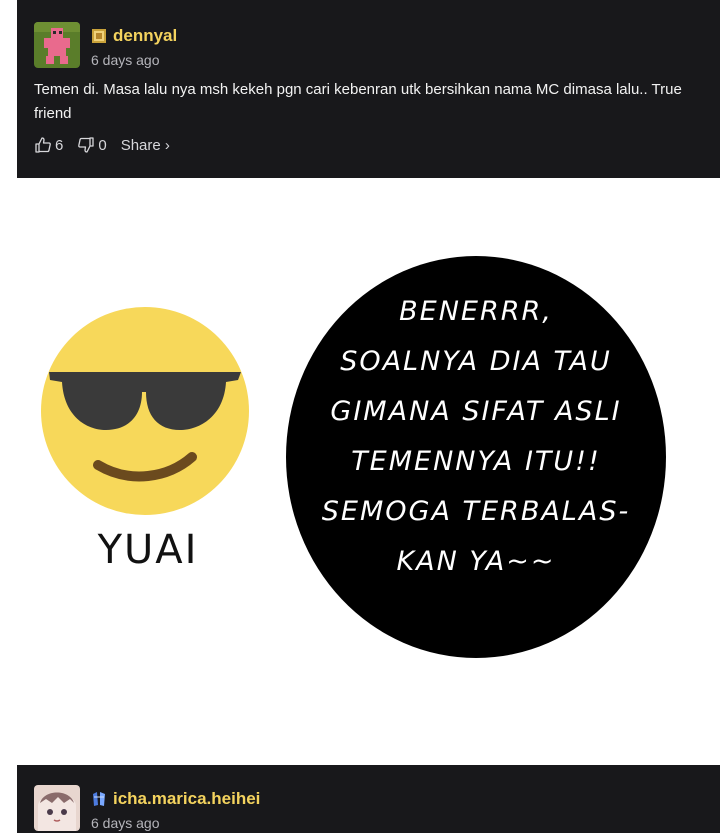 The width and height of the screenshot is (720, 833). Describe the element at coordinates (368, 799) in the screenshot. I see `comment-card: icha.marica.heihei 6 days ago` at that location.